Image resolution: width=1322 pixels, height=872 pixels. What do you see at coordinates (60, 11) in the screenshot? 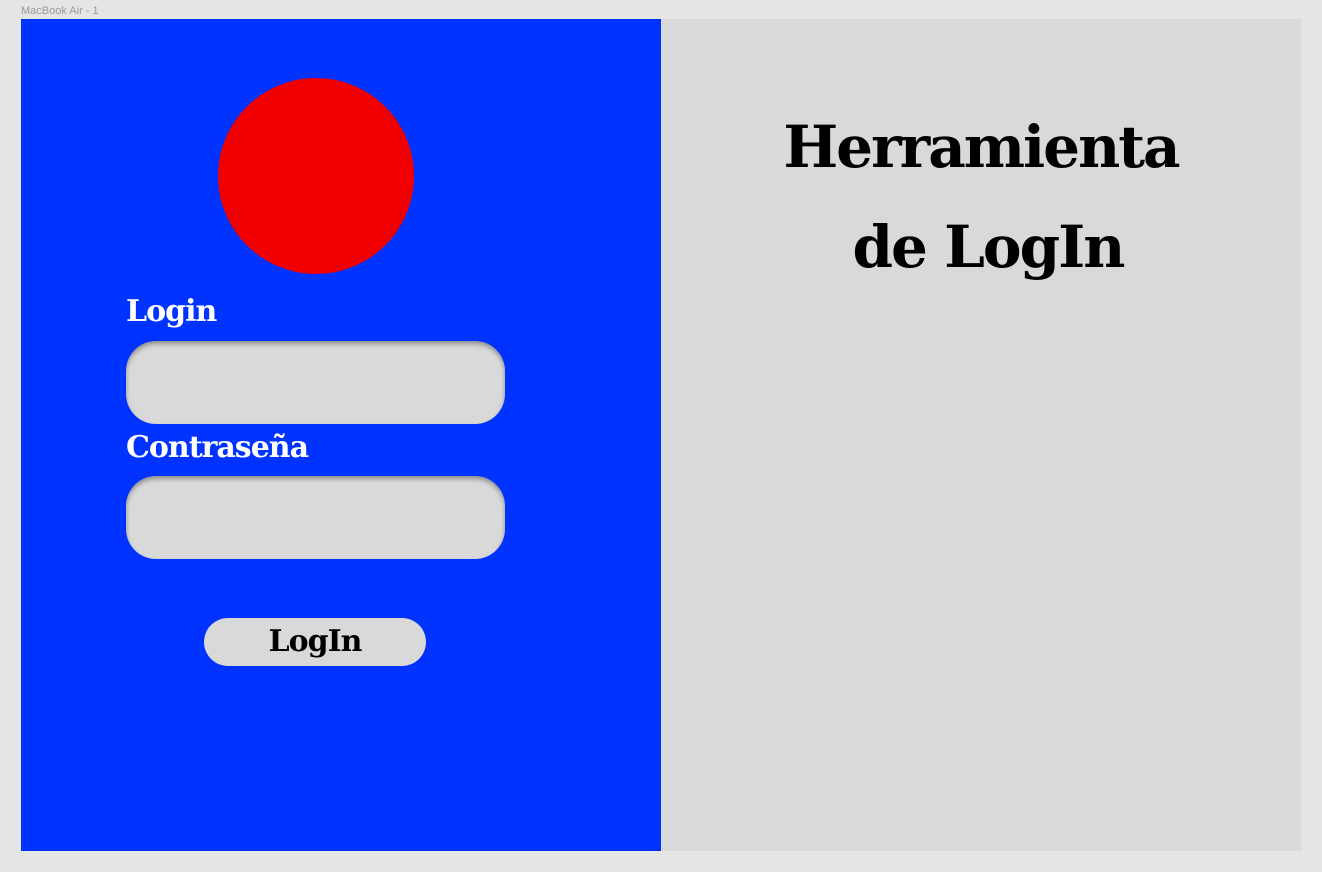
I see `frame-label: MacBook Air - 1` at bounding box center [60, 11].